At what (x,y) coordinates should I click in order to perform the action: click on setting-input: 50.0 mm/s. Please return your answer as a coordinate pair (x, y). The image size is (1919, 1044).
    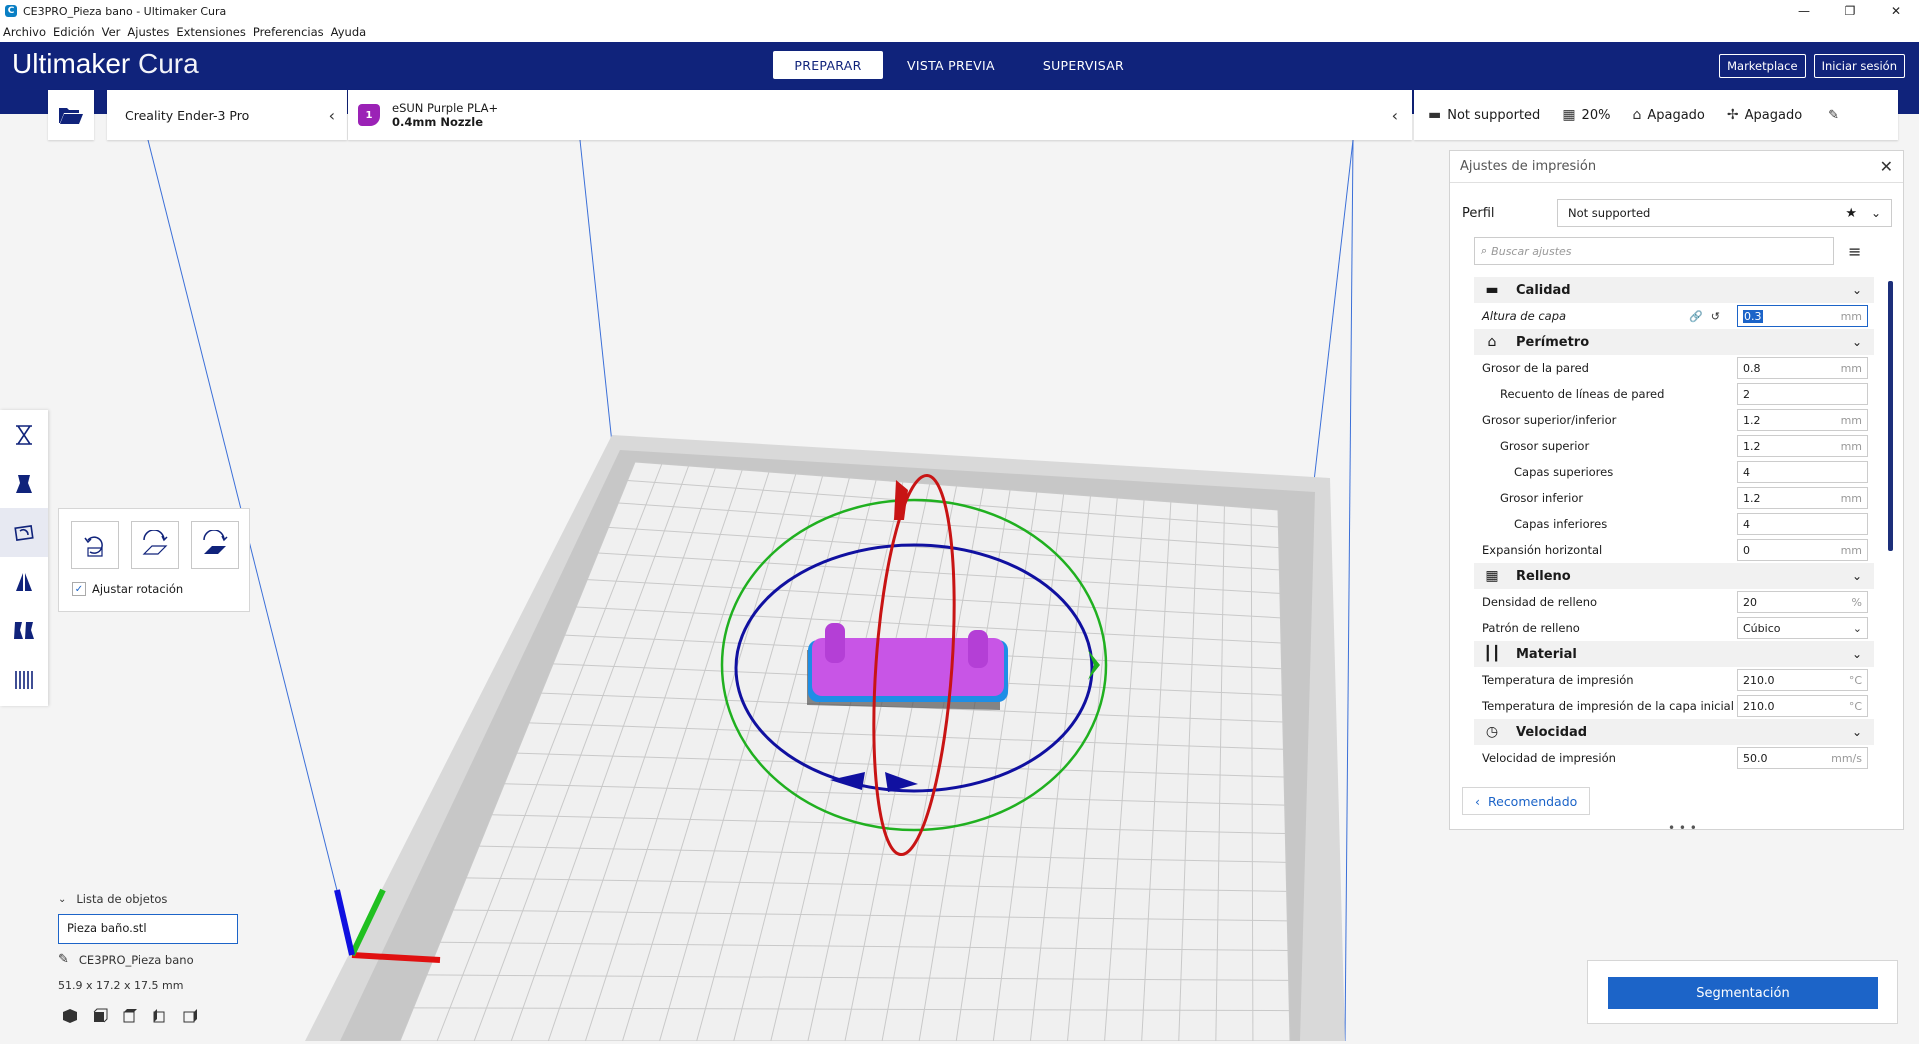
    Looking at the image, I should click on (1802, 758).